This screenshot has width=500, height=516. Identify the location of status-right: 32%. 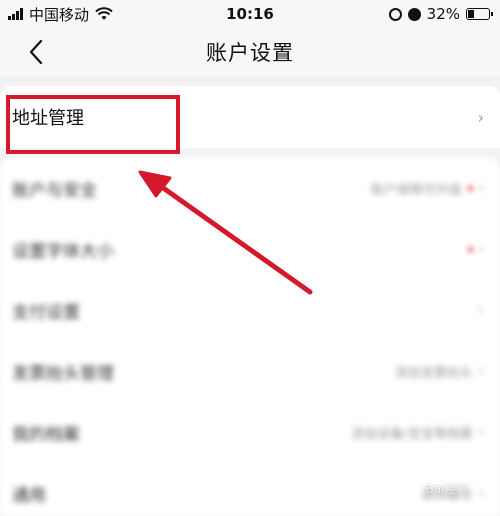
(440, 14).